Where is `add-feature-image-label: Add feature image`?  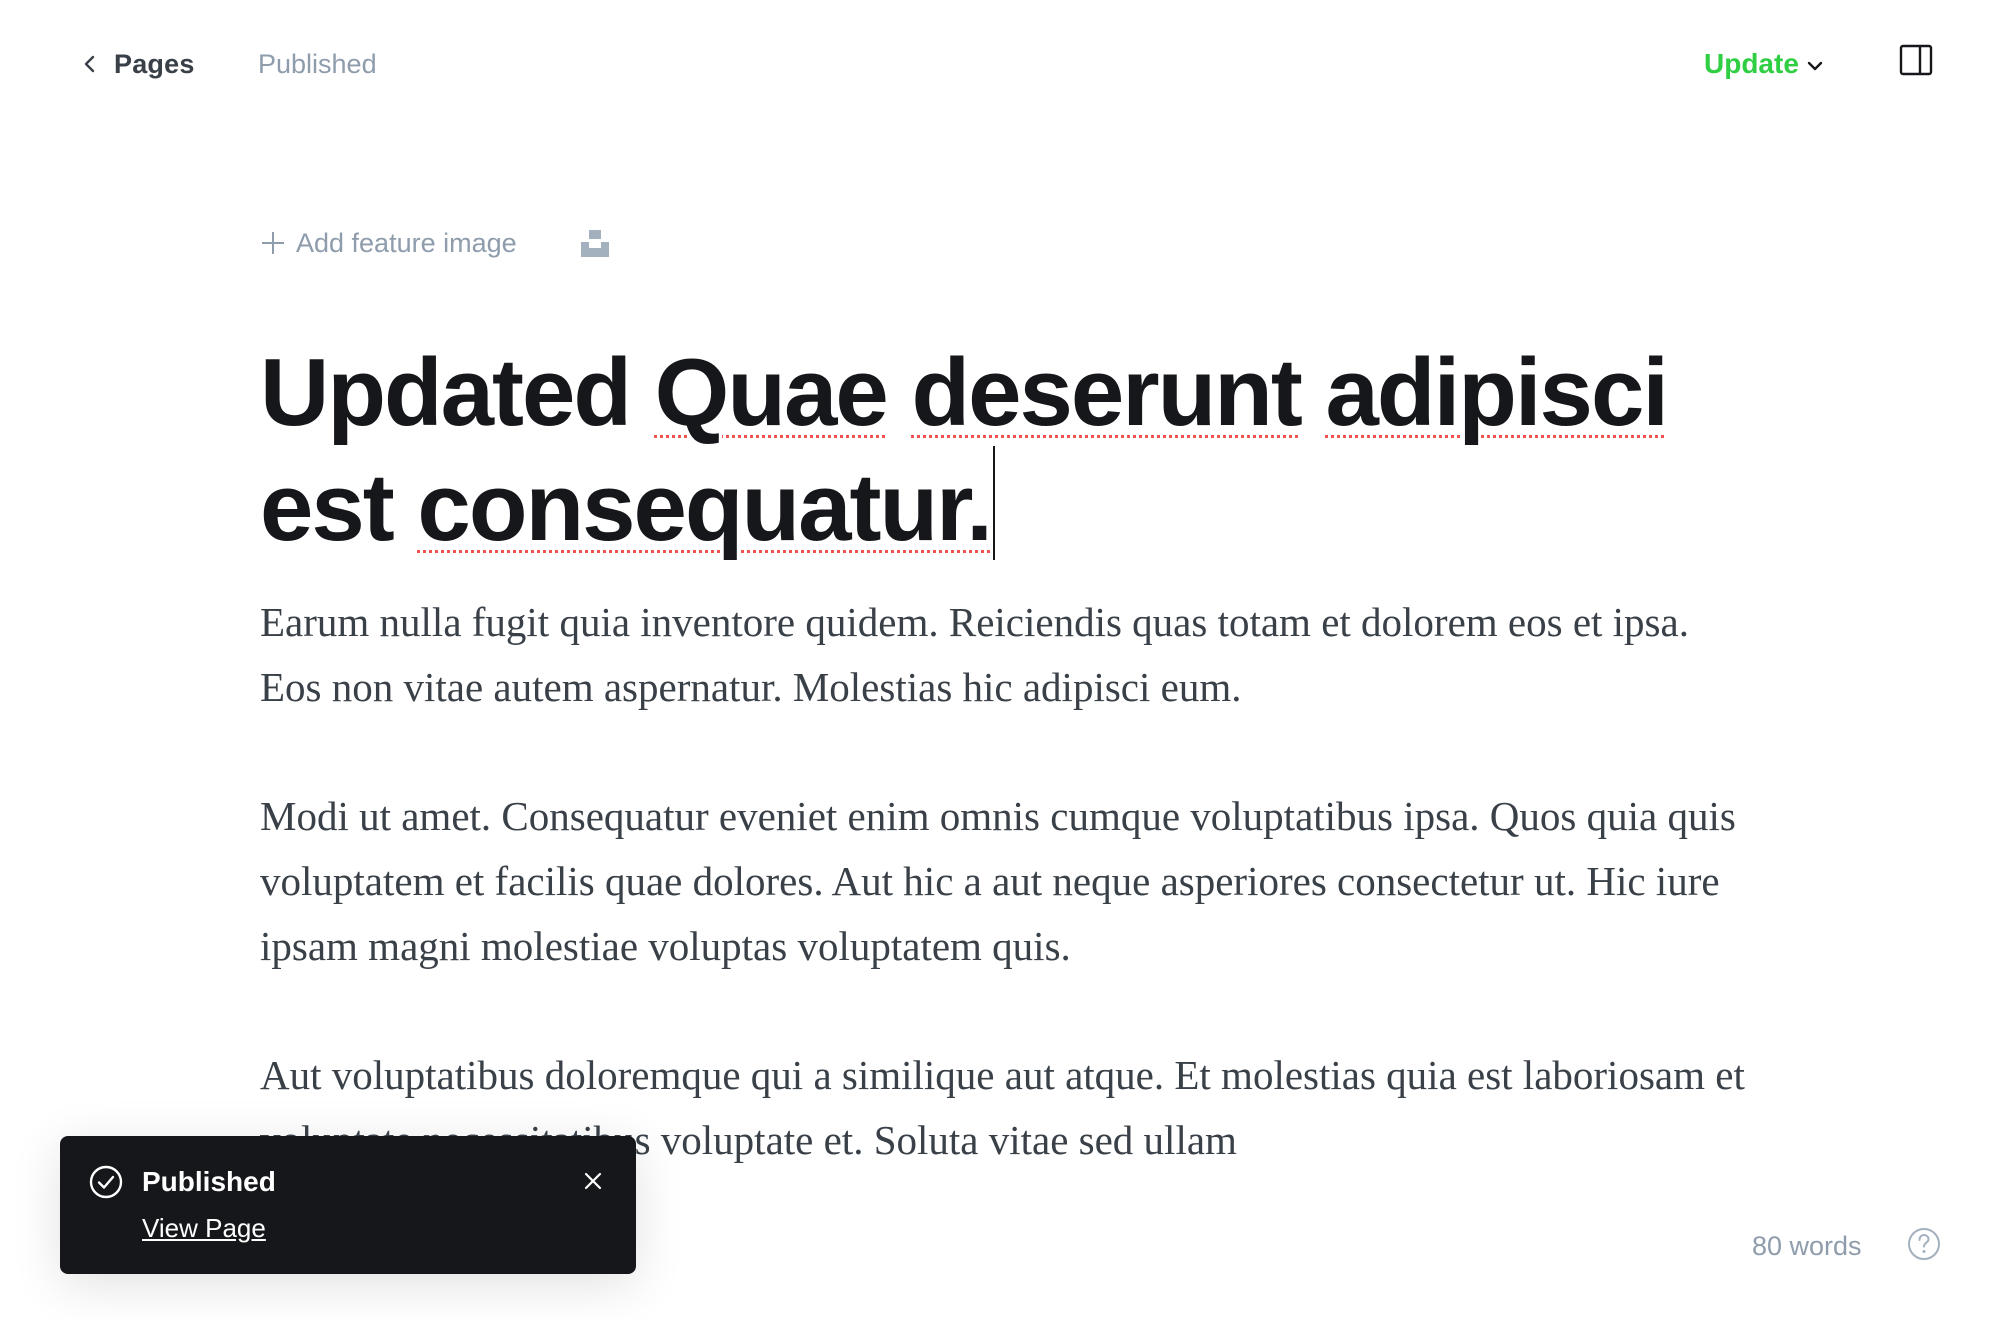
add-feature-image-label: Add feature image is located at coordinates (406, 242).